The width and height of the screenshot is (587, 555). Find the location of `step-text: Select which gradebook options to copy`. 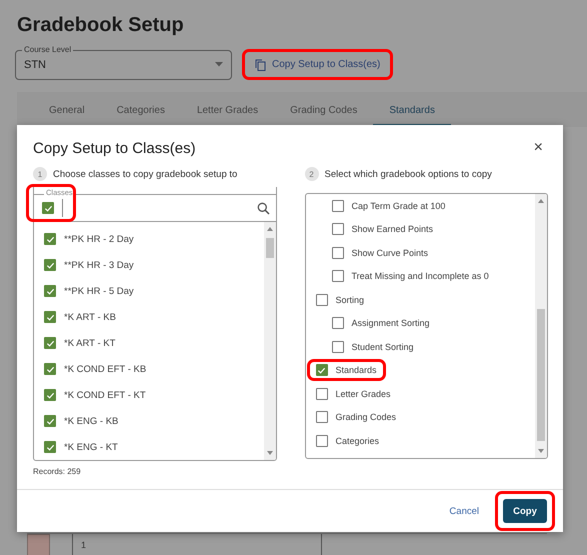

step-text: Select which gradebook options to copy is located at coordinates (408, 174).